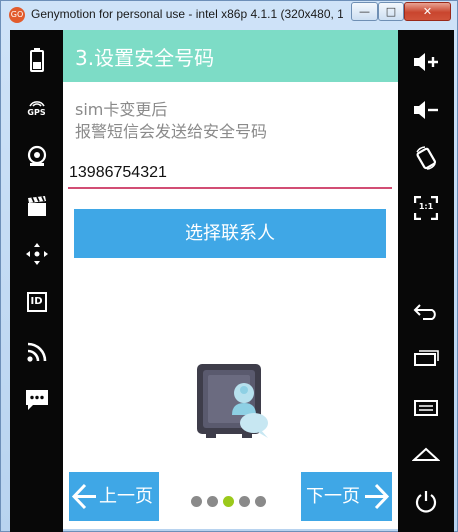 The width and height of the screenshot is (458, 532). I want to click on recent-apps-icon, so click(426, 358).